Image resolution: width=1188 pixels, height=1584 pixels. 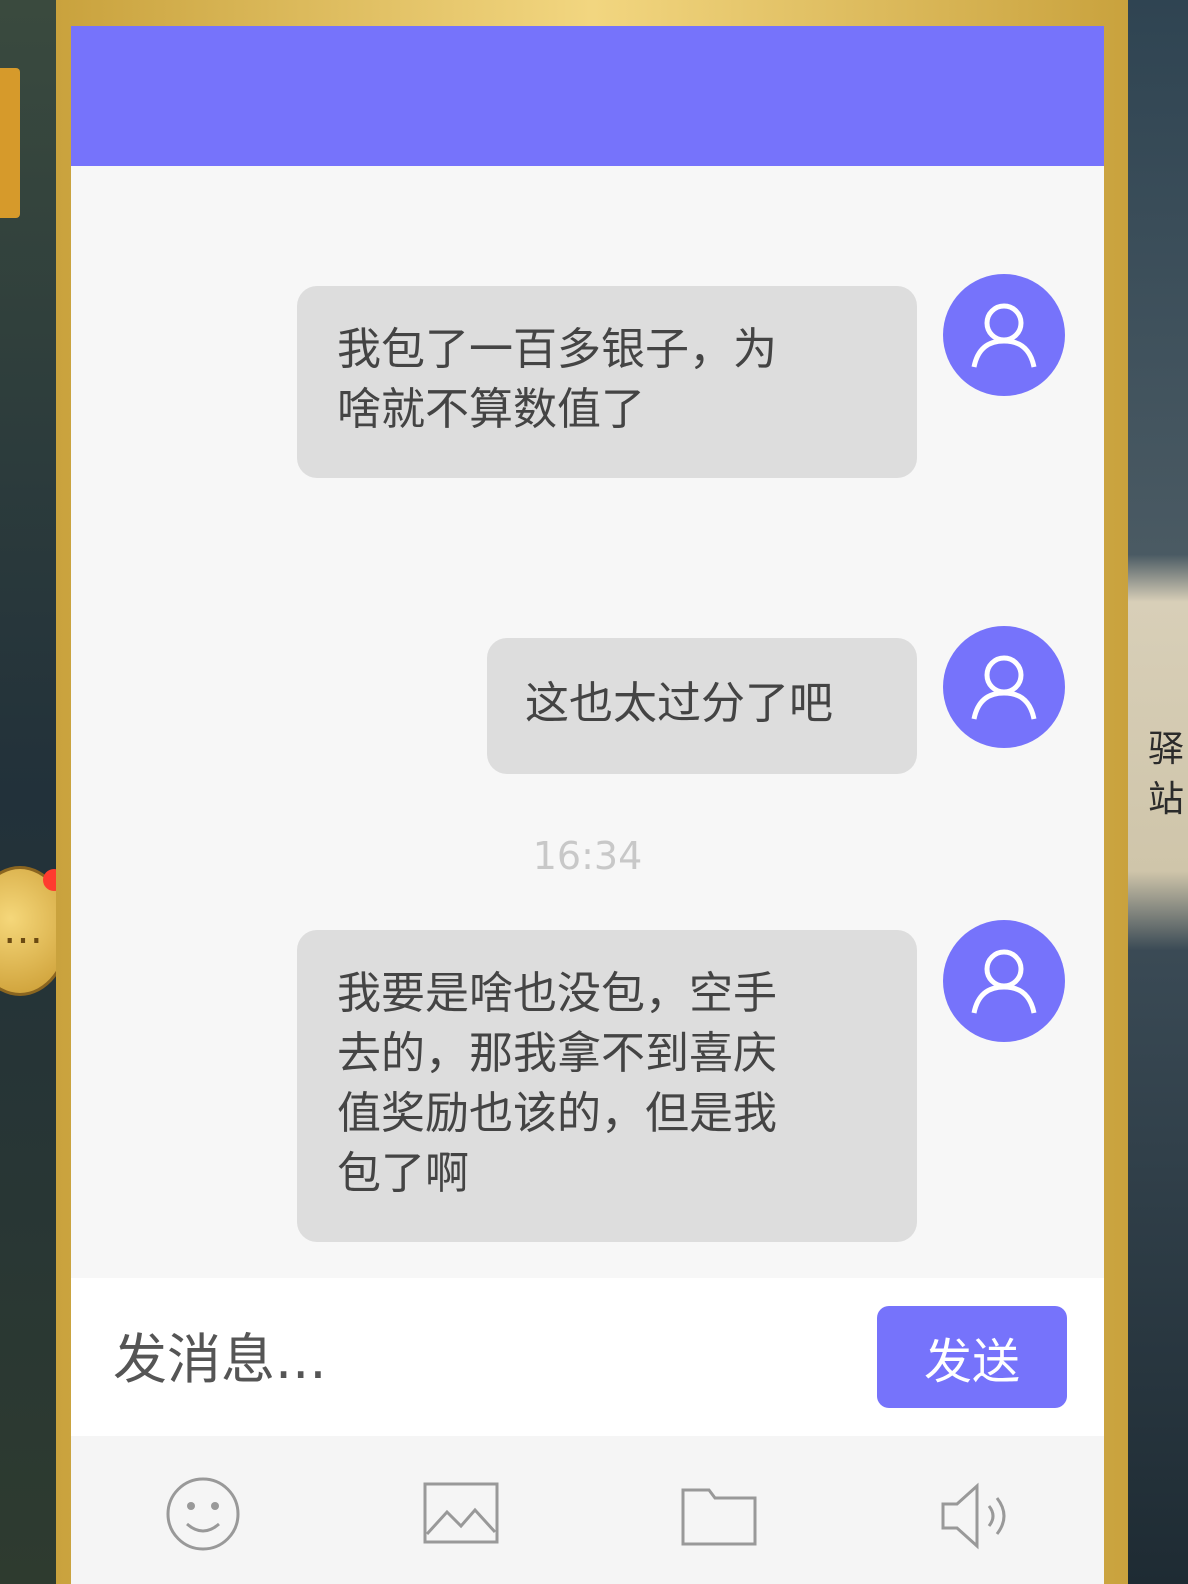 I want to click on chat-toolbar, so click(x=587, y=1510).